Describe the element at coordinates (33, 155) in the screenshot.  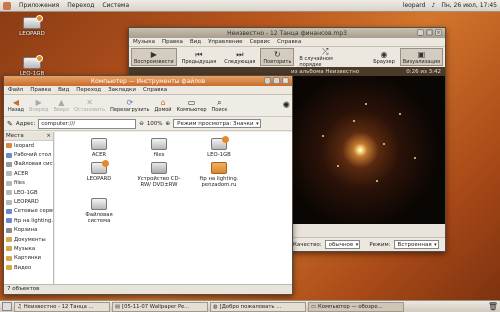
I see `sidebar-item-label: Рабочий стол` at that location.